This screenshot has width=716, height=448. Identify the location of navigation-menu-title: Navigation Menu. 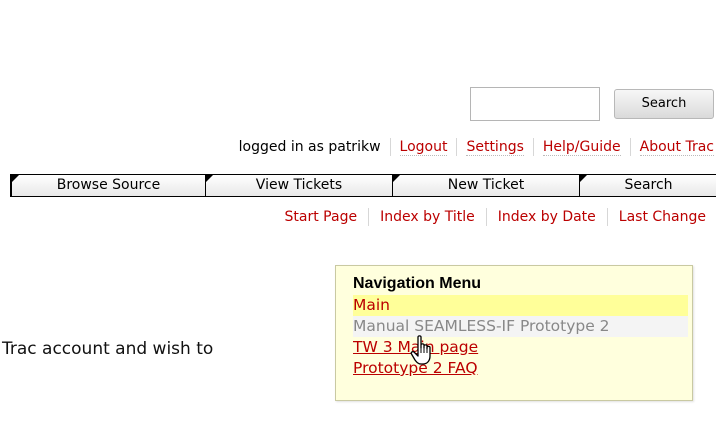
(417, 283).